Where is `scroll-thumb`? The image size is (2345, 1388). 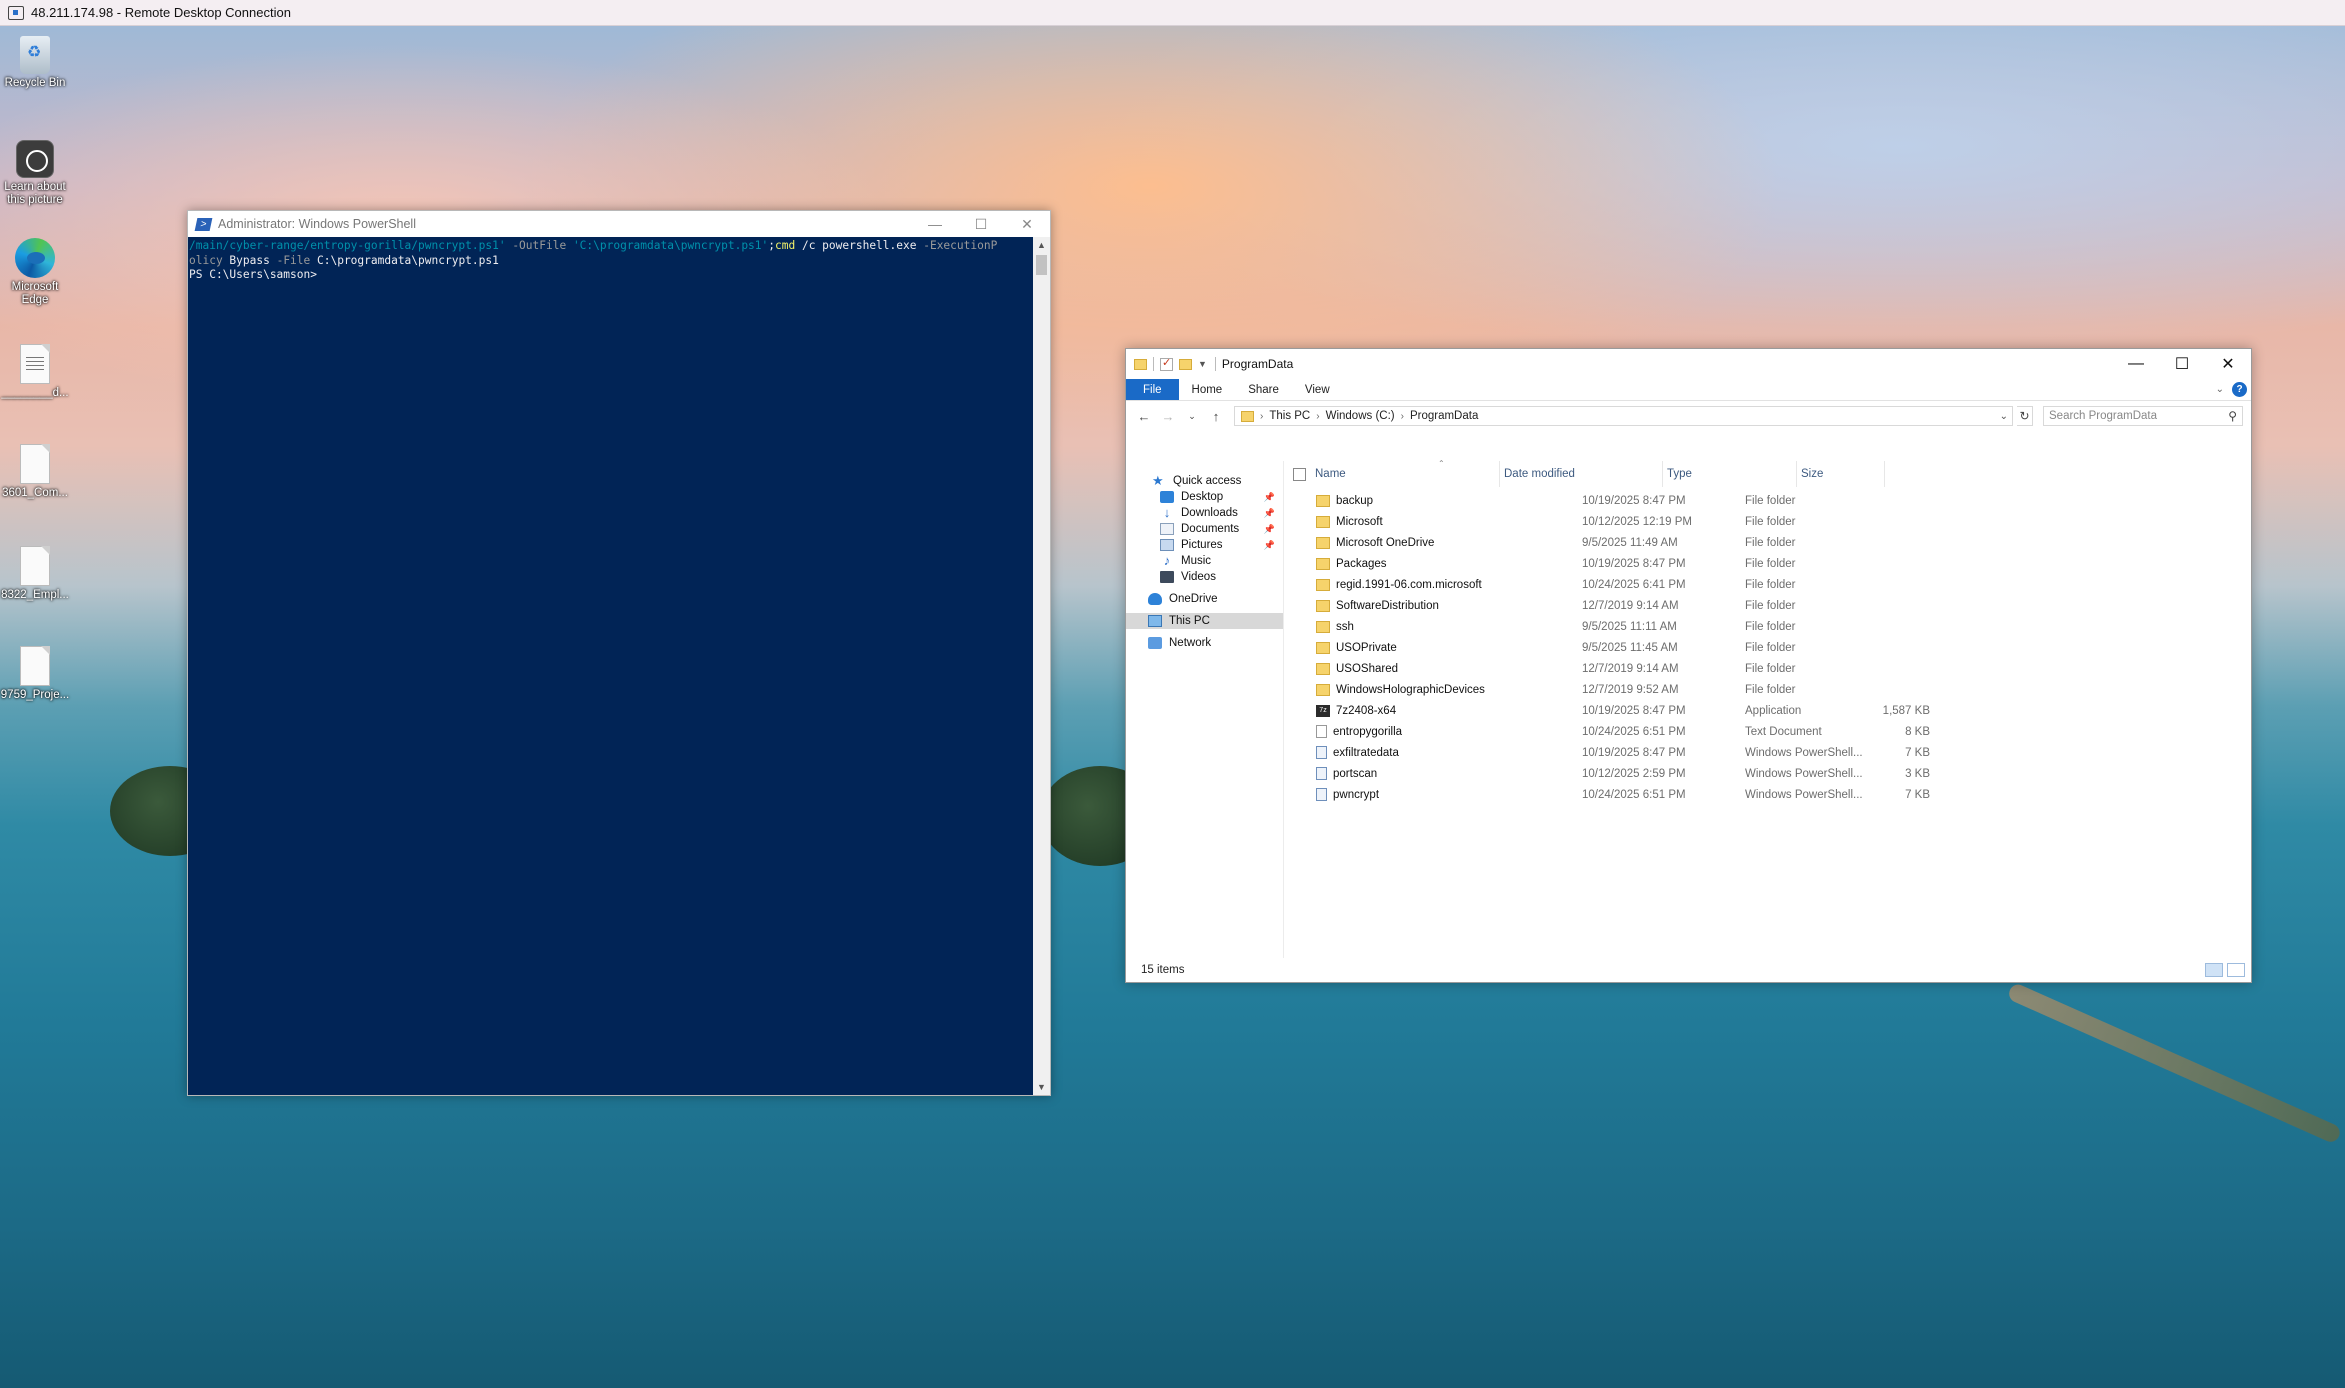
scroll-thumb is located at coordinates (1041, 265).